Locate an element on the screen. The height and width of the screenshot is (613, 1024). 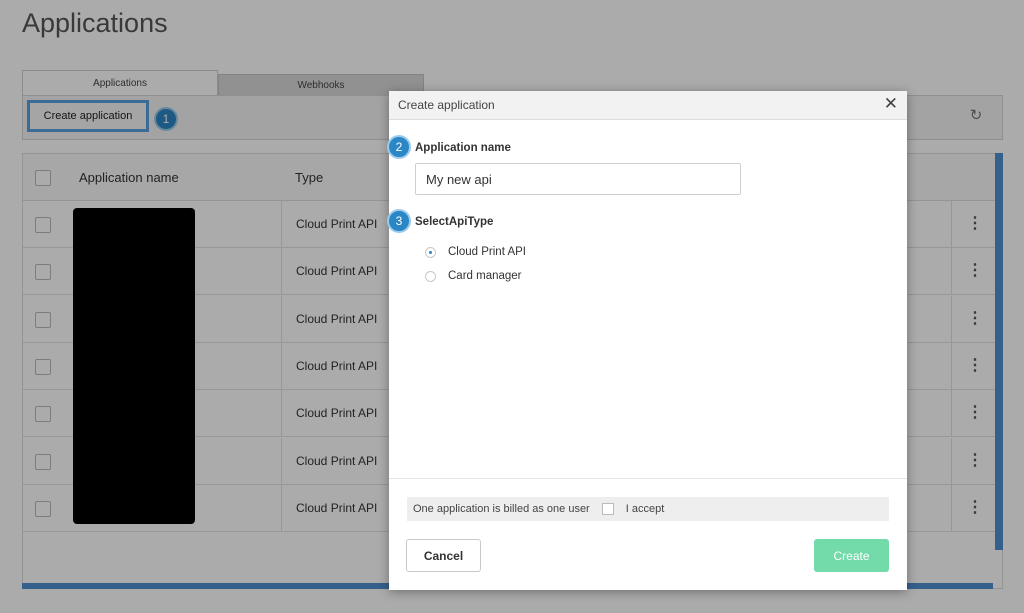
step-badge-3: 3 is located at coordinates (399, 221).